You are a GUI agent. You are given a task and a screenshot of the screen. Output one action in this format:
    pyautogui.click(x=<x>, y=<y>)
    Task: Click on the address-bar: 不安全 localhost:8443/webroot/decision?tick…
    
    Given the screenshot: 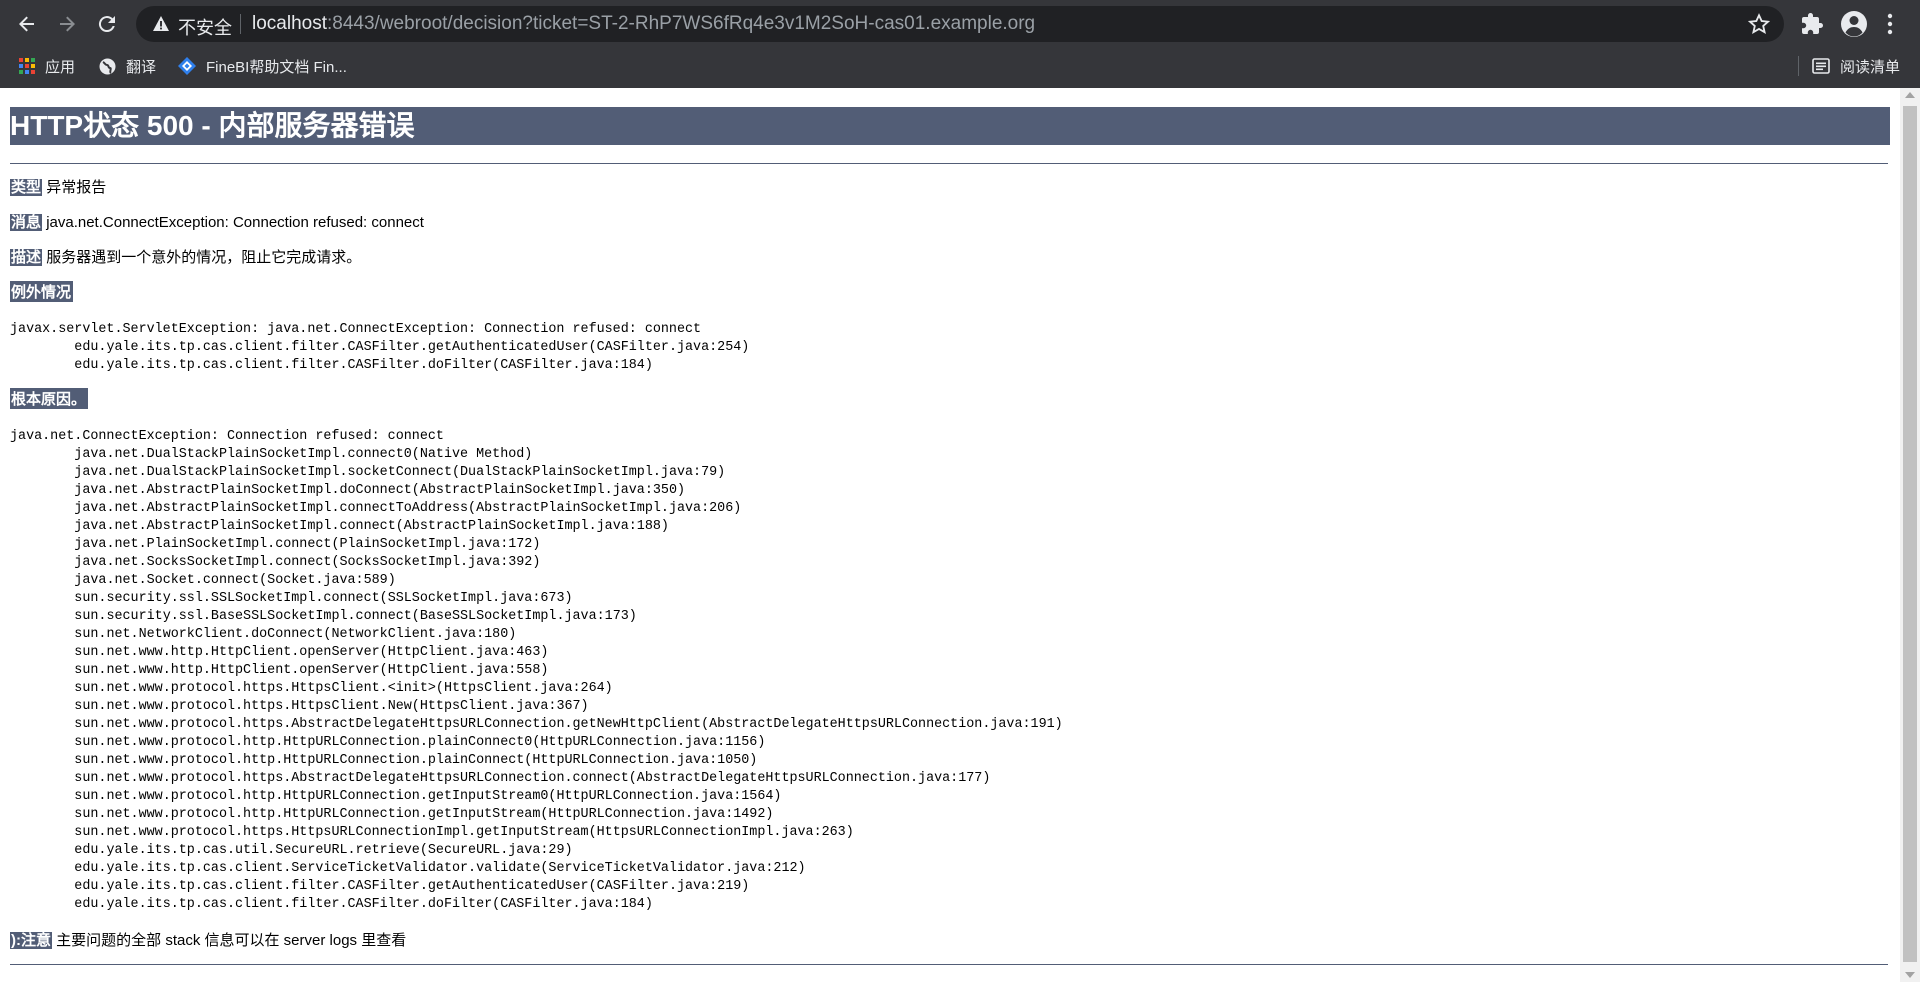 What is the action you would take?
    pyautogui.click(x=960, y=24)
    